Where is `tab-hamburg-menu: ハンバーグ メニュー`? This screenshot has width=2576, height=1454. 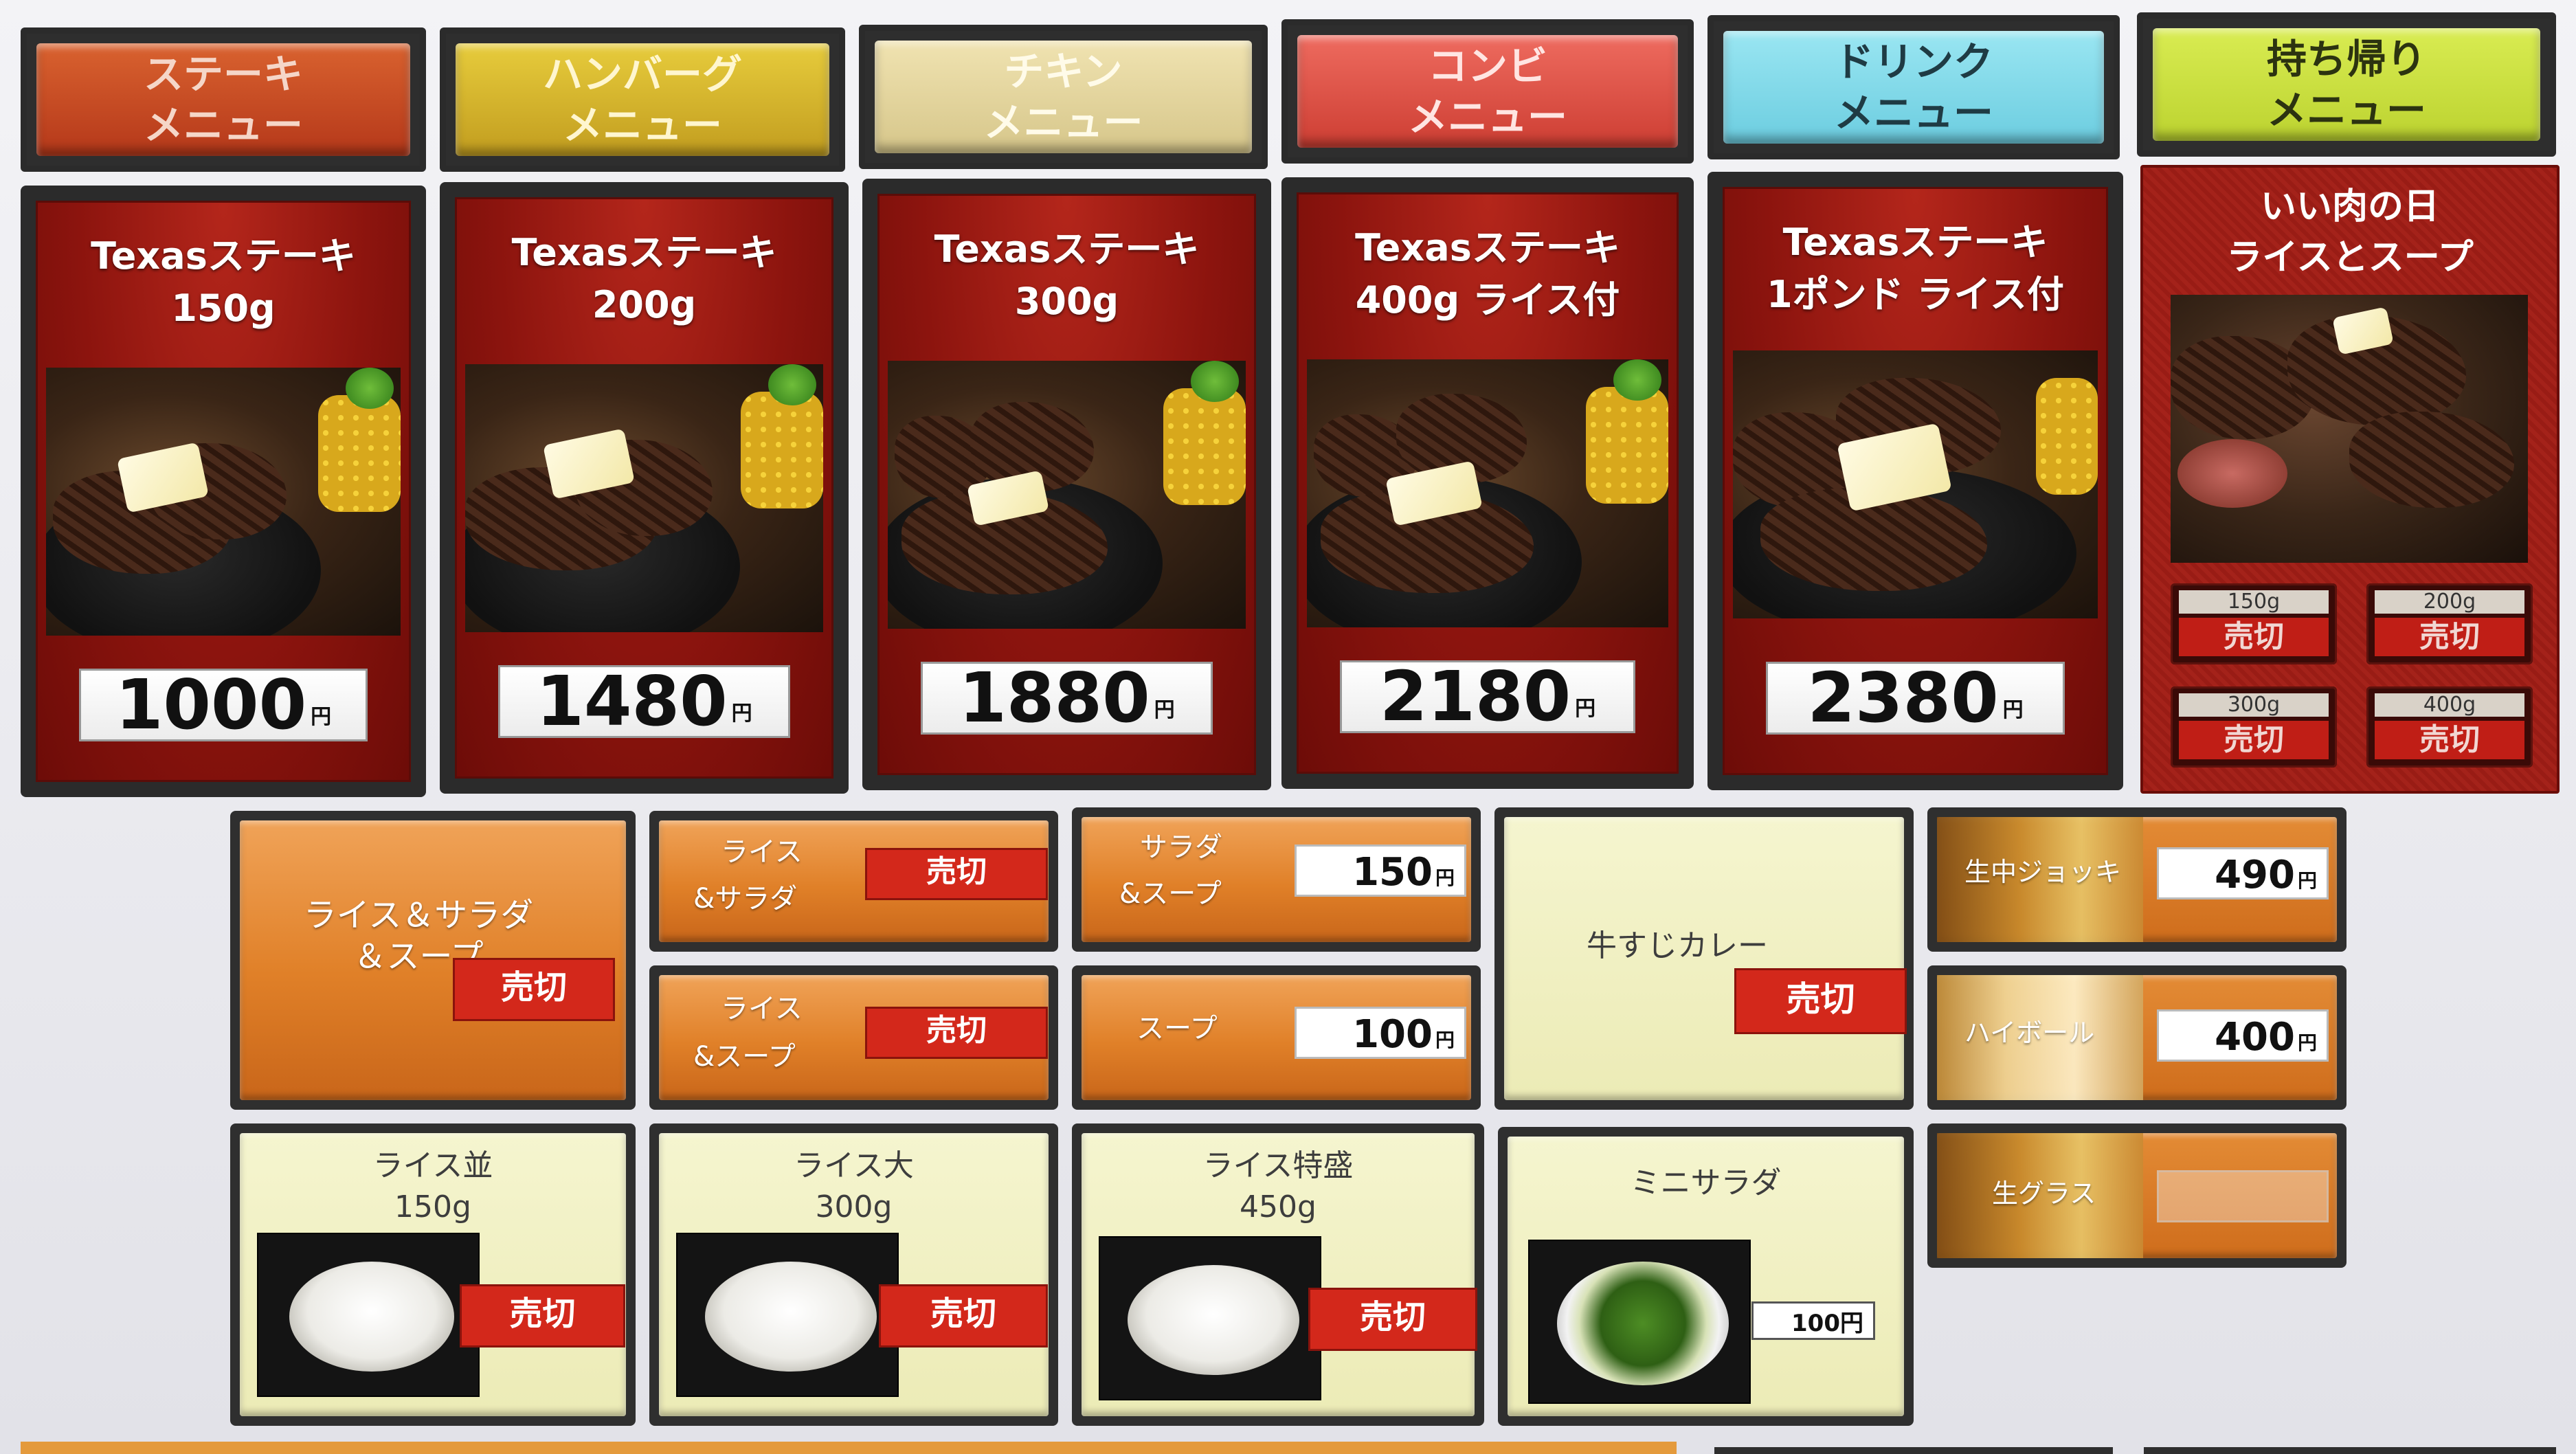
tab-hamburg-menu: ハンバーグ メニュー is located at coordinates (642, 99).